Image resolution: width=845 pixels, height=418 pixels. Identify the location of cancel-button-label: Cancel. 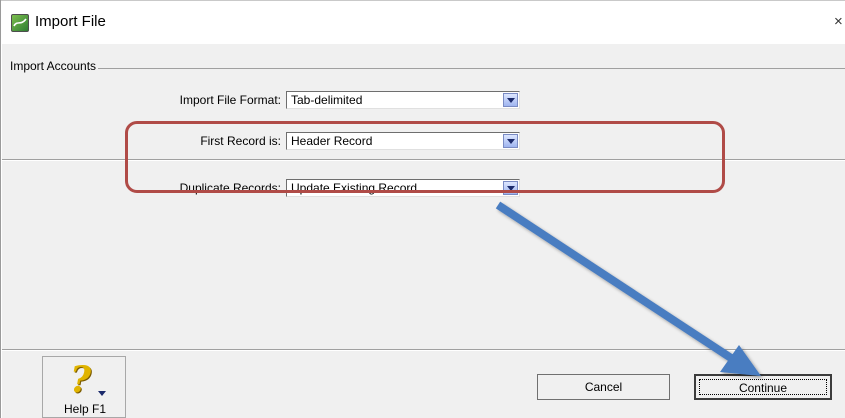
(603, 387).